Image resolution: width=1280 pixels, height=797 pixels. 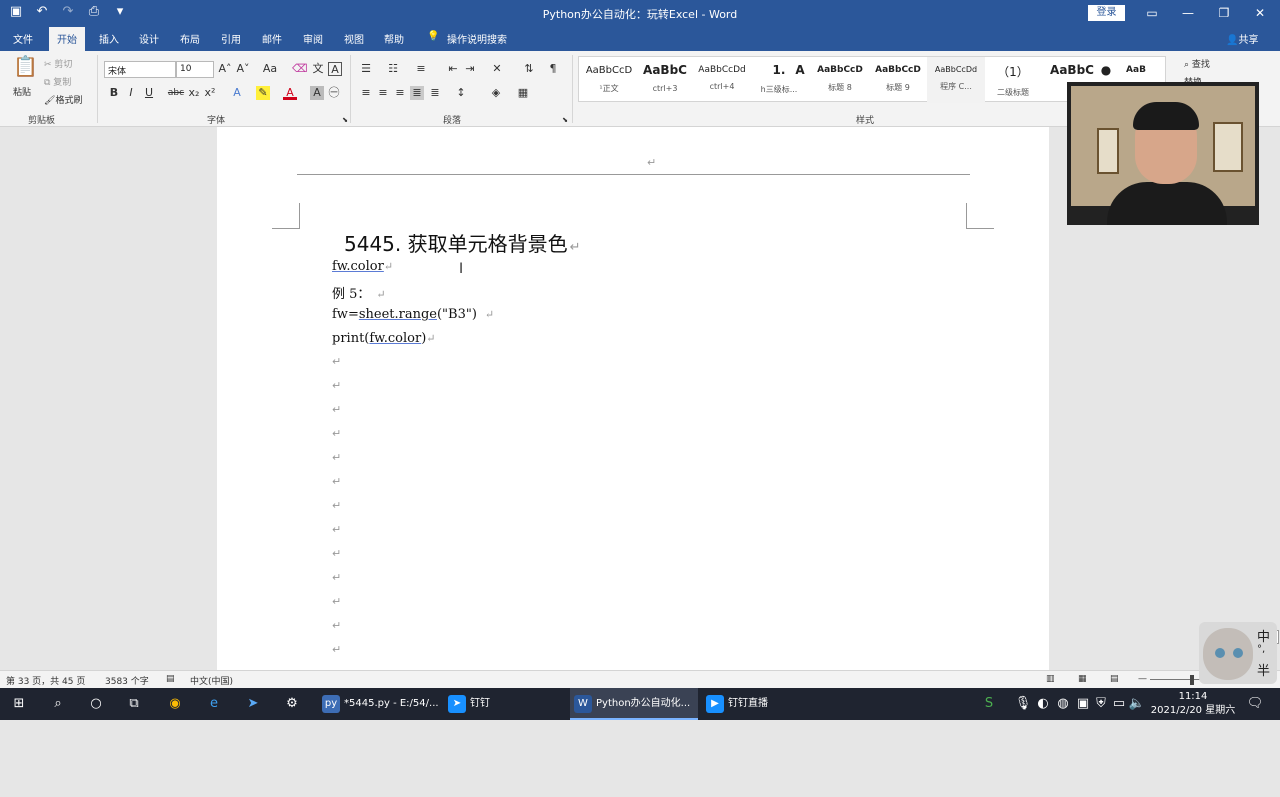 I want to click on multilevel-list-icon: ≡, so click(x=421, y=69).